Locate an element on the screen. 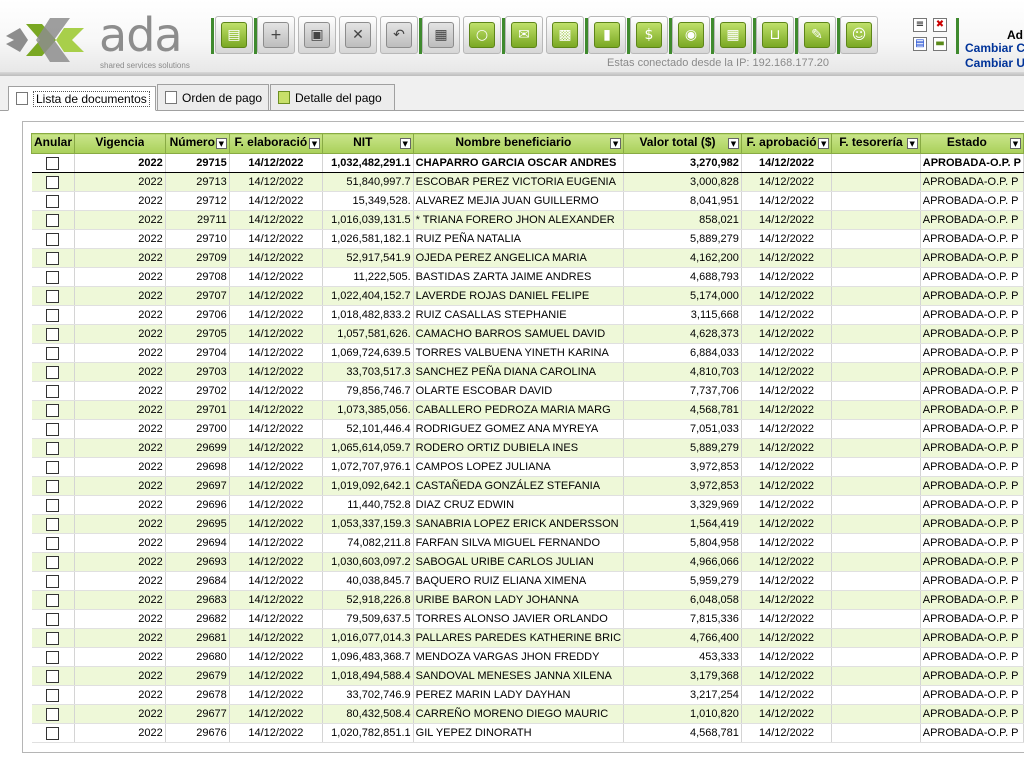 This screenshot has height=766, width=1024. print-button: ▦ is located at coordinates (441, 35).